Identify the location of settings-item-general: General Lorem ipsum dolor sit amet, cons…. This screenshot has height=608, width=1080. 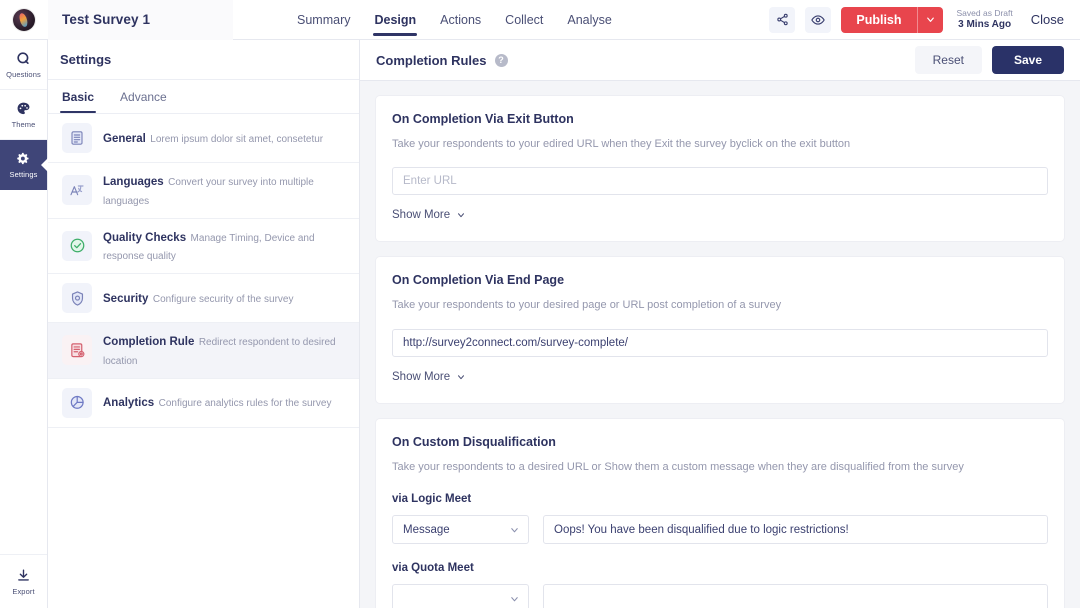
(203, 138).